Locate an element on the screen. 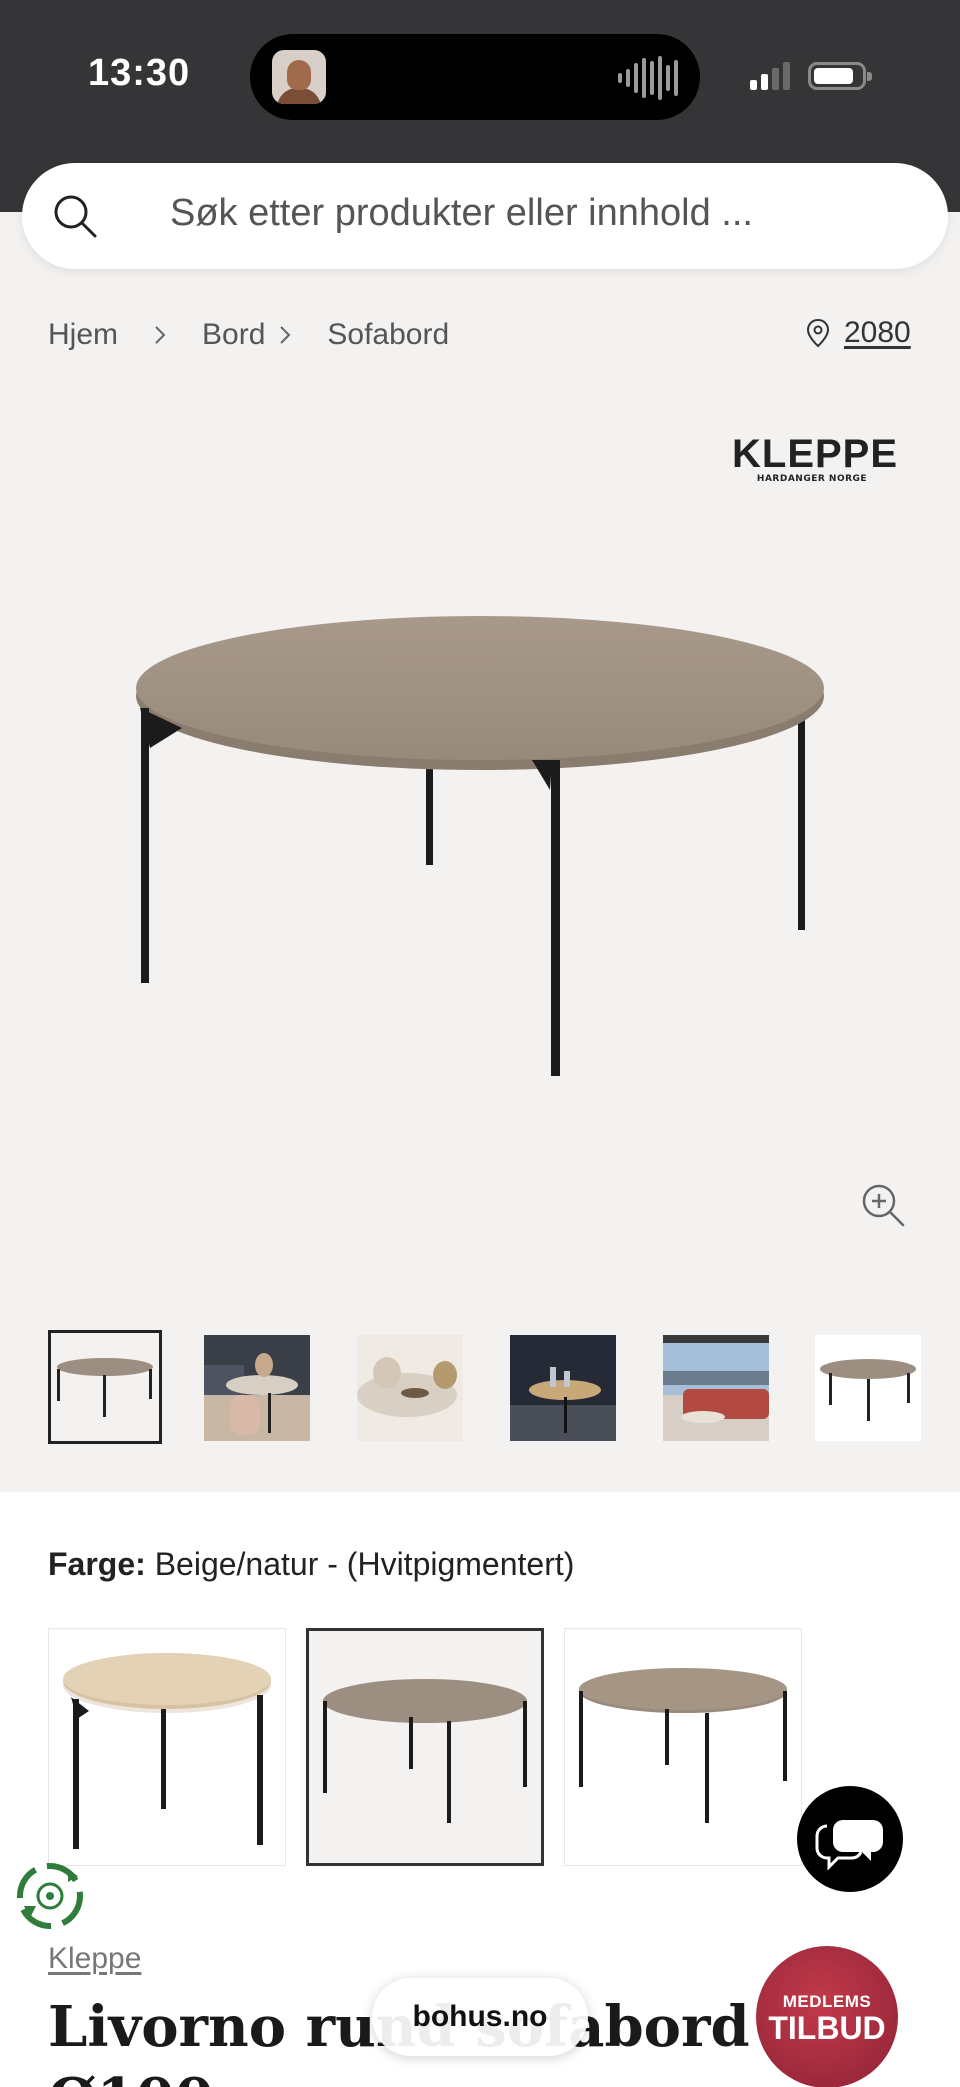 Image resolution: width=960 pixels, height=2087 pixels. browser-url-bar: bohus.no is located at coordinates (480, 2017).